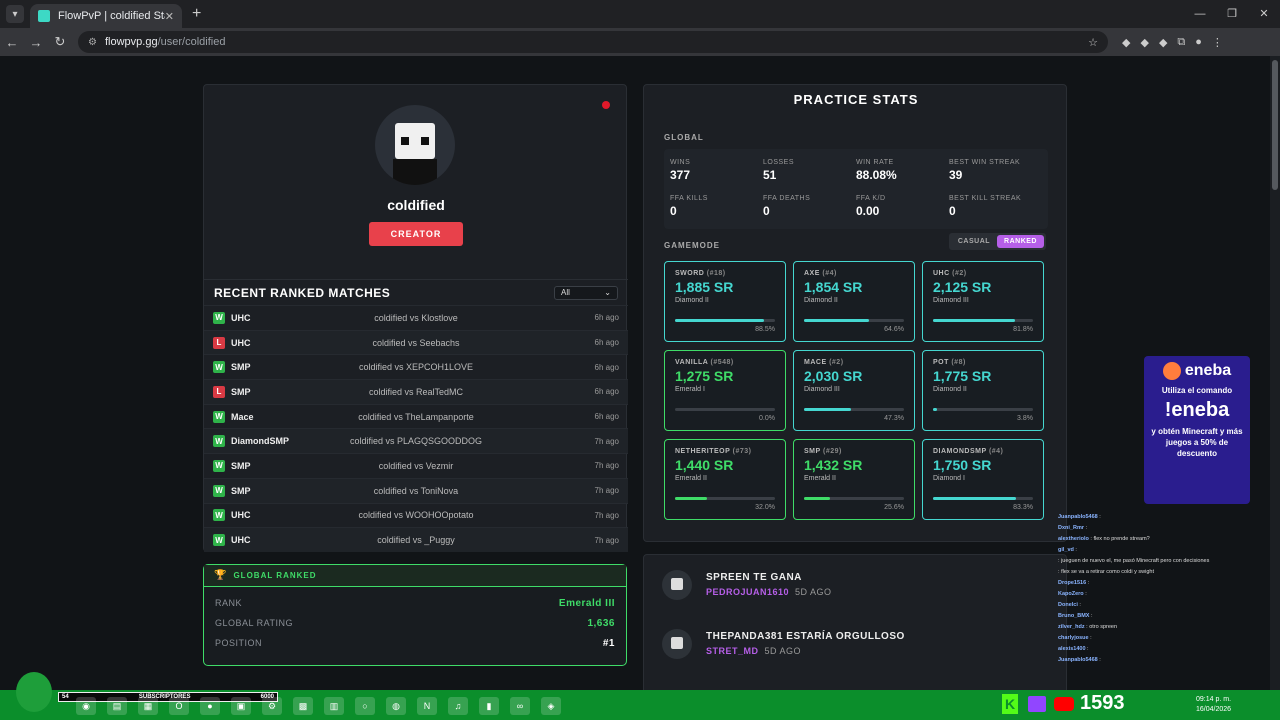 The width and height of the screenshot is (1280, 720). What do you see at coordinates (1198, 42) in the screenshot?
I see `profile-avatar-icon: ●` at bounding box center [1198, 42].